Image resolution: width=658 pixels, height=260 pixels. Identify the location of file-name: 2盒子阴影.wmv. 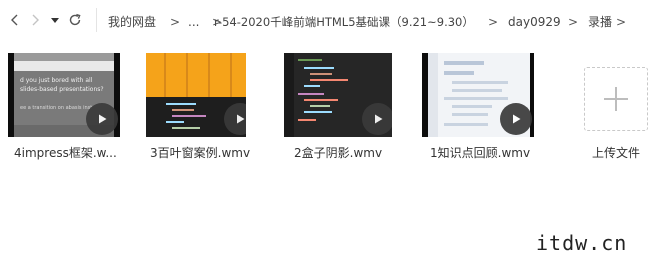
(338, 153).